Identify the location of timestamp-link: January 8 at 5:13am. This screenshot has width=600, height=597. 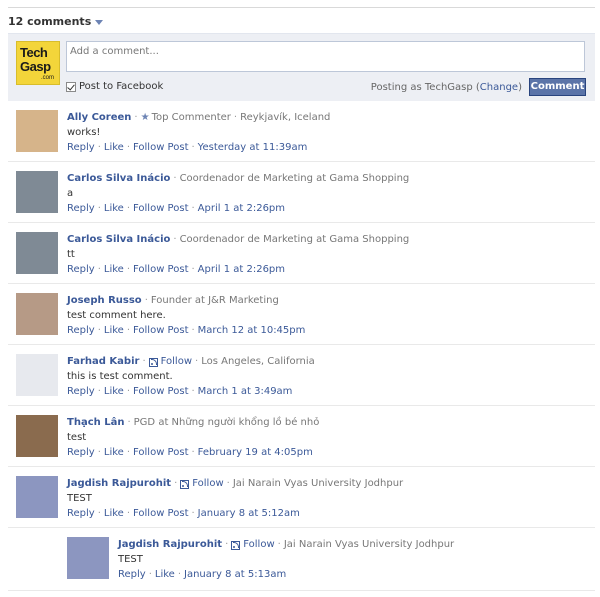
(235, 574).